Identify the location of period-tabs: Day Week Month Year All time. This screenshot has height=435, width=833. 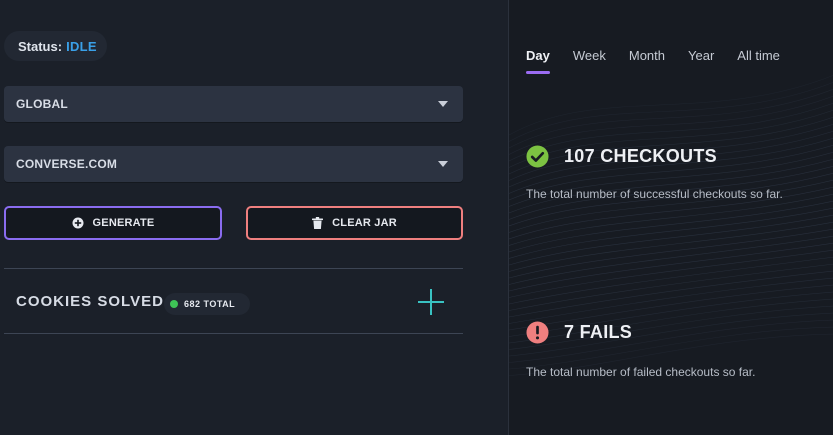
(664, 61).